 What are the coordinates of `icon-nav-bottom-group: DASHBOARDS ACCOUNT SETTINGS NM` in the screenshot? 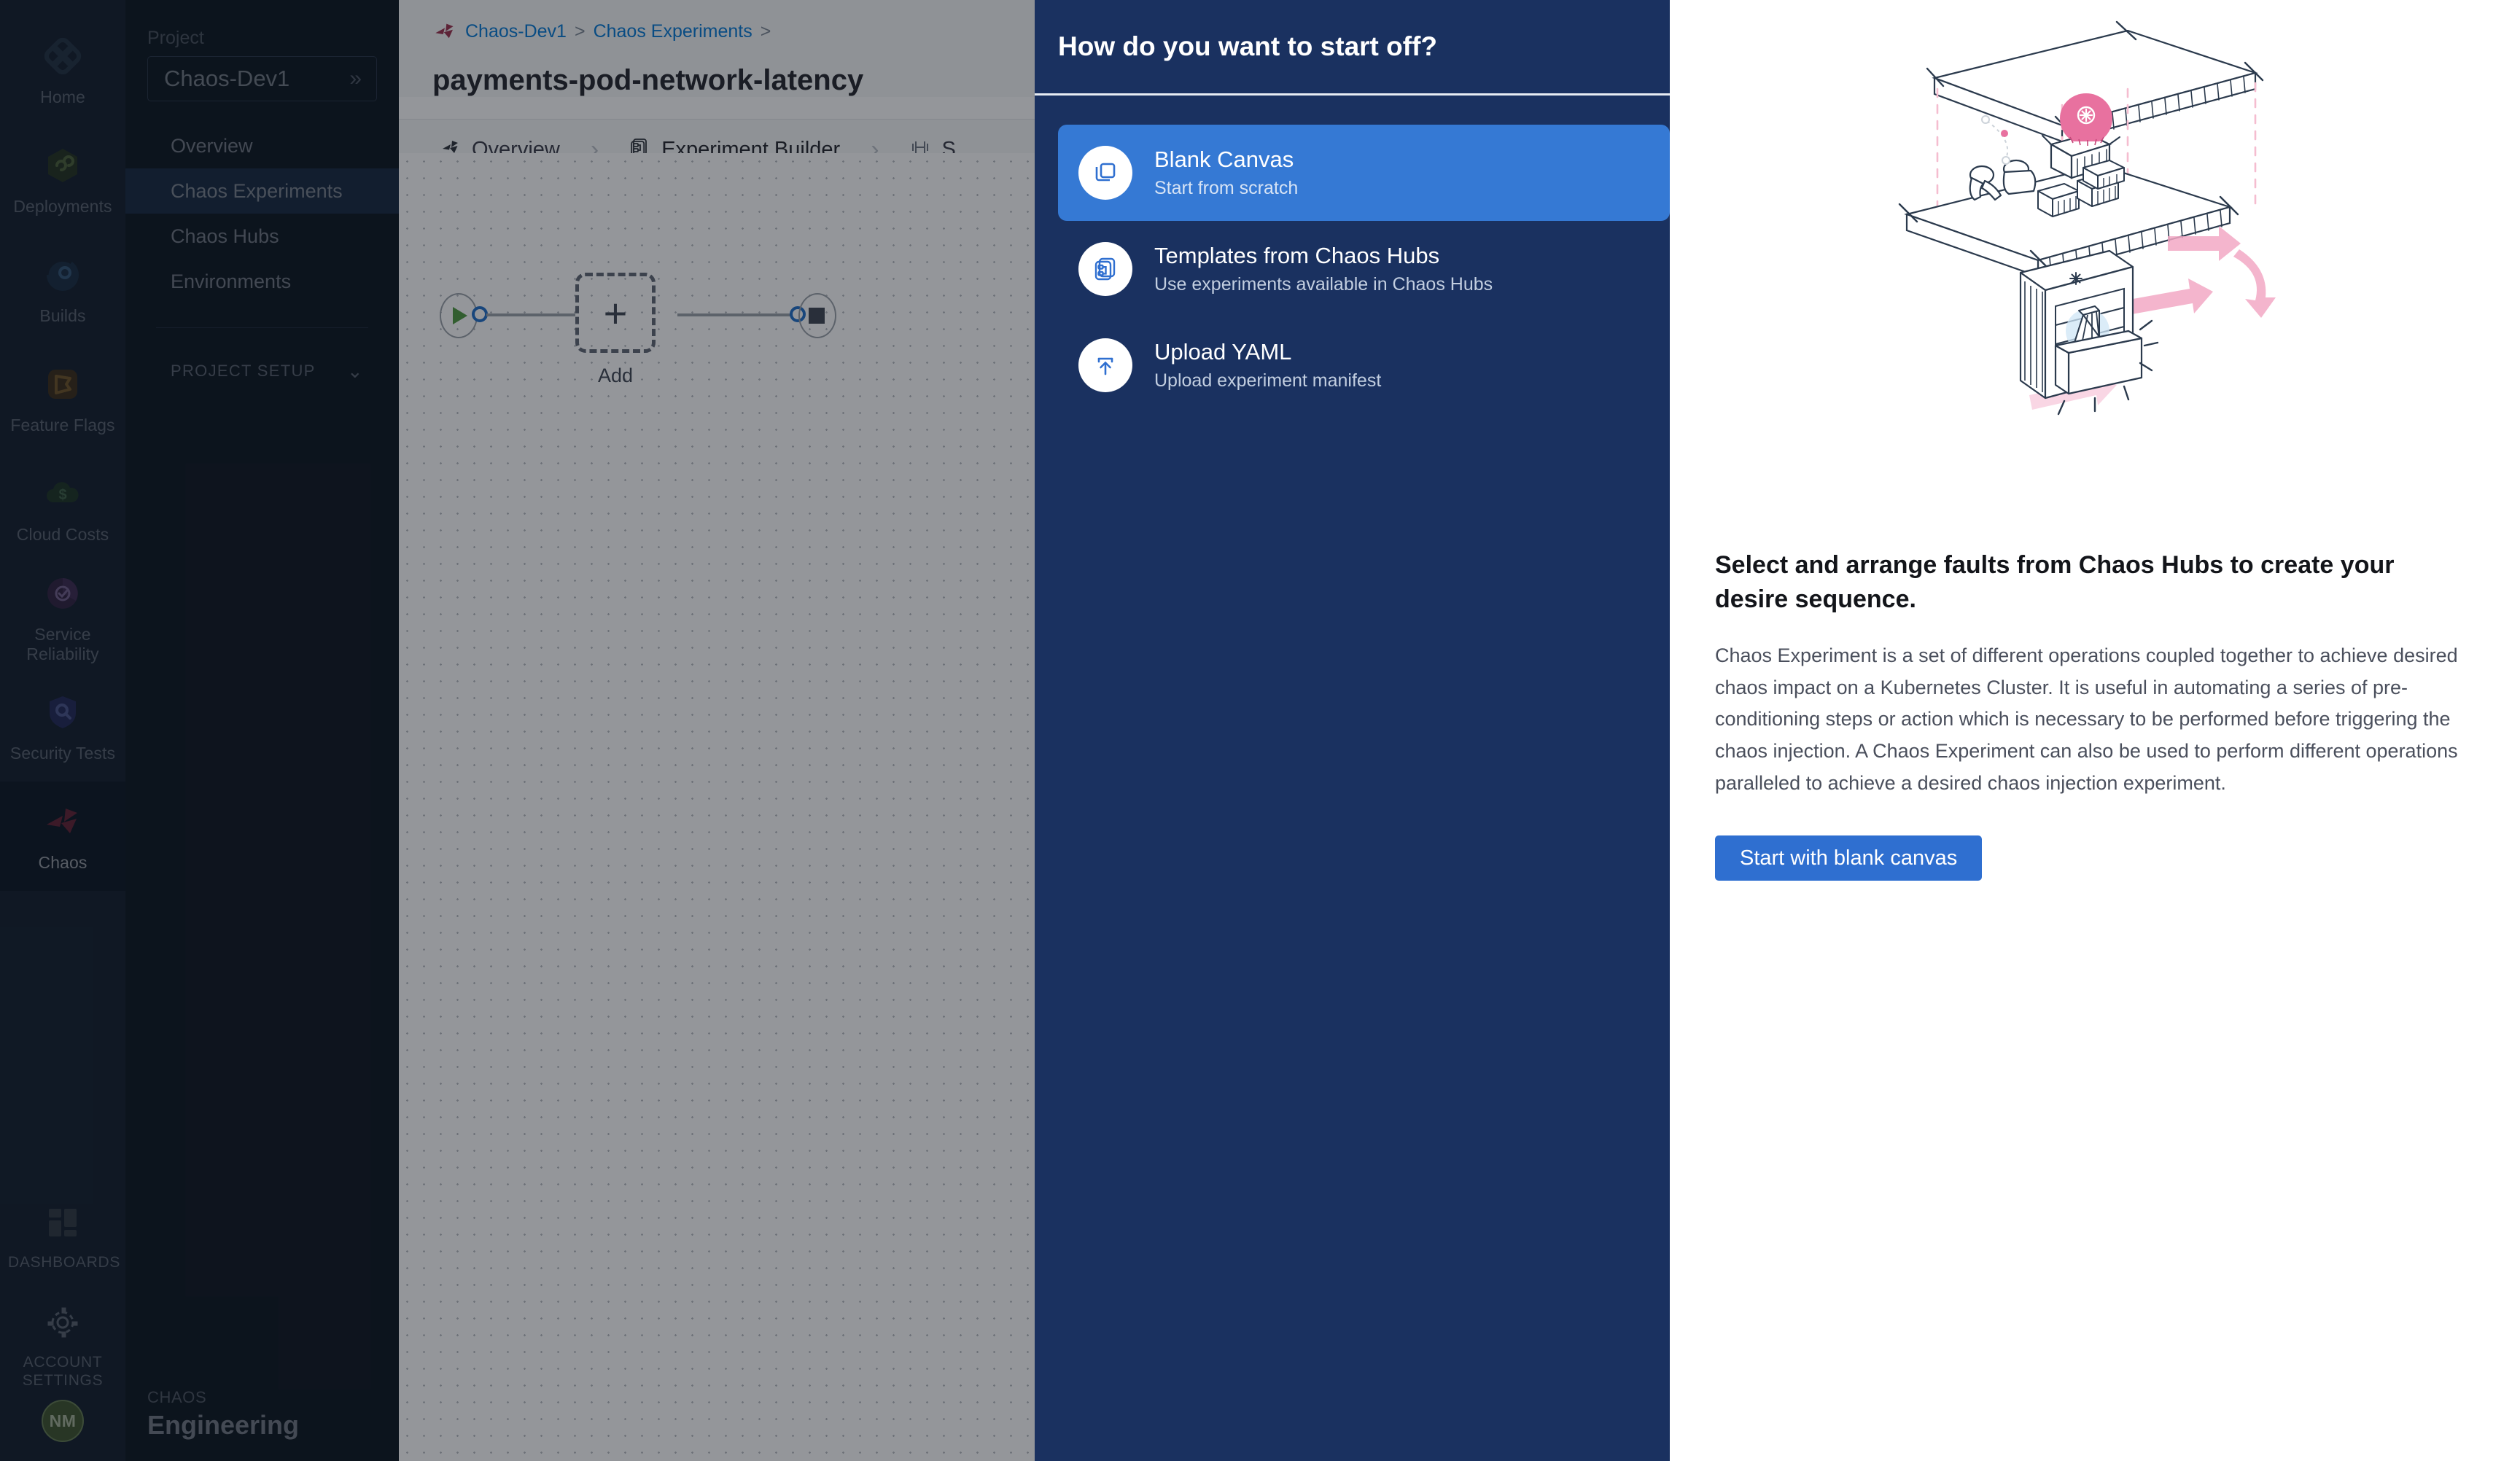 It's located at (62, 1321).